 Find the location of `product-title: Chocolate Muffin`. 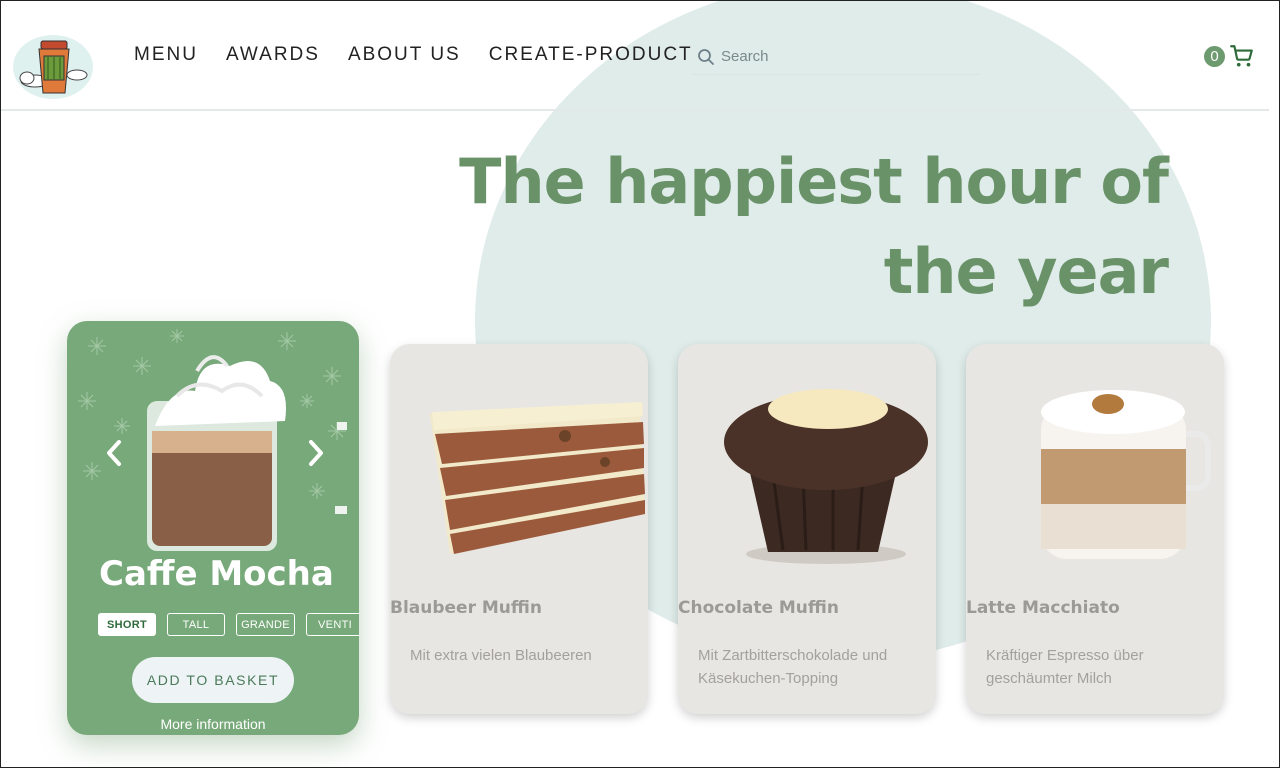

product-title: Chocolate Muffin is located at coordinates (758, 608).